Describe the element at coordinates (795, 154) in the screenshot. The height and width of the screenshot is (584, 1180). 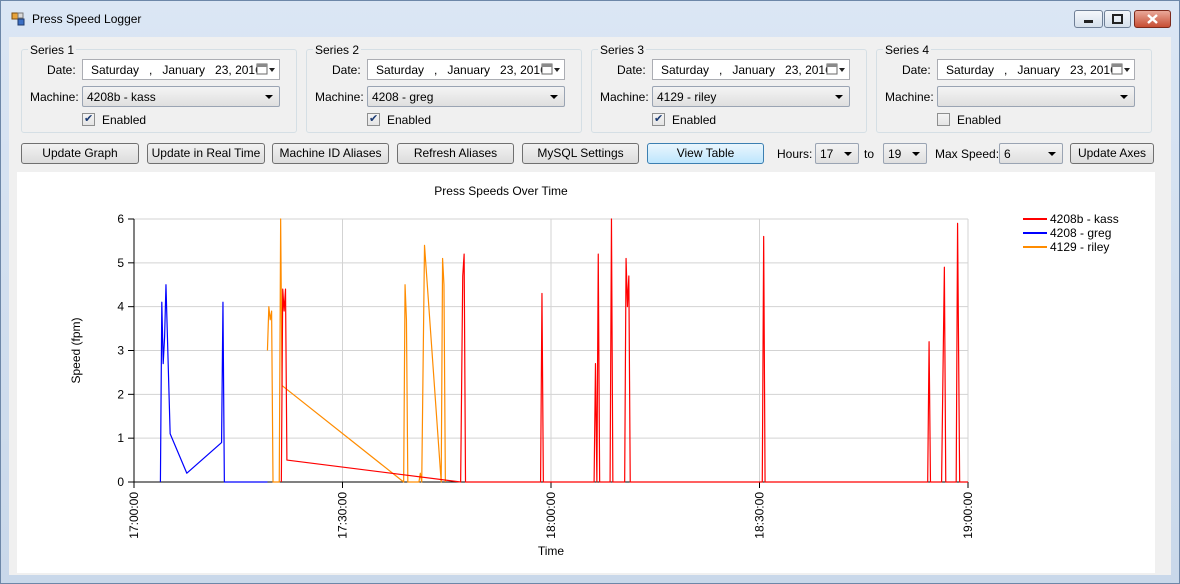
I see `hours-label: Hours:` at that location.